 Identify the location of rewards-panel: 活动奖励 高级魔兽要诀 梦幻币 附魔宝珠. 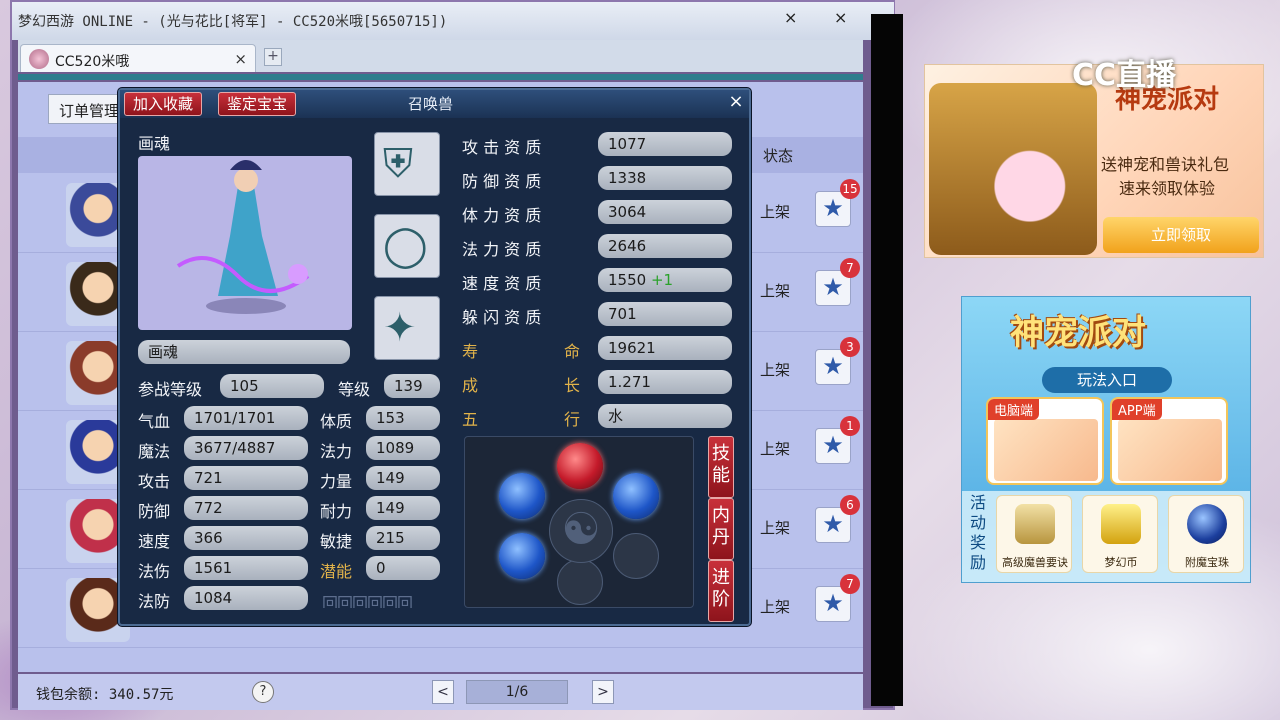
(1106, 536).